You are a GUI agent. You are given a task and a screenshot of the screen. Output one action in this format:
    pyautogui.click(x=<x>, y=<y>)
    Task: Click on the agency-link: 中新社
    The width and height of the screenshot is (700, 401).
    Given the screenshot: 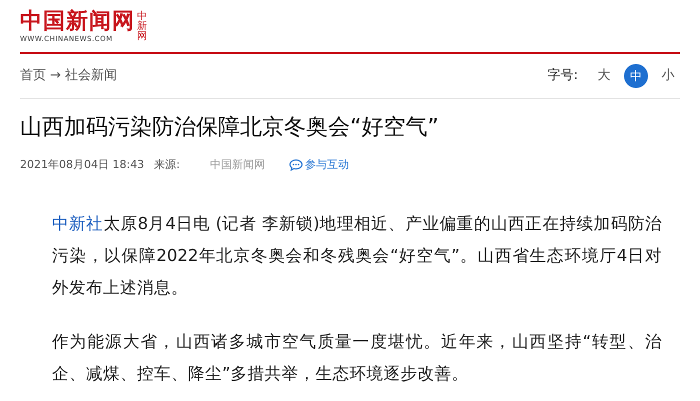 What is the action you would take?
    pyautogui.click(x=78, y=223)
    